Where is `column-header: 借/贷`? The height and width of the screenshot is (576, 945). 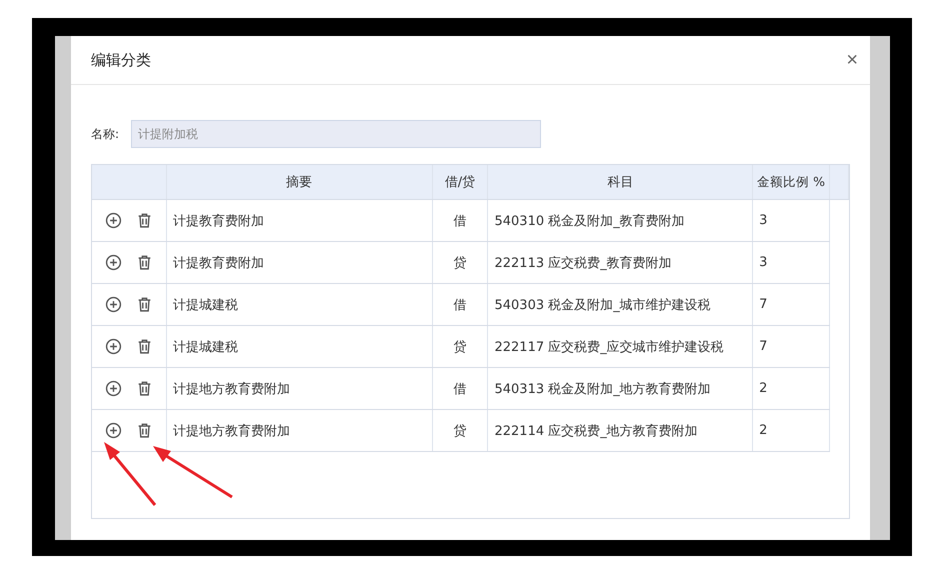 column-header: 借/贷 is located at coordinates (460, 182).